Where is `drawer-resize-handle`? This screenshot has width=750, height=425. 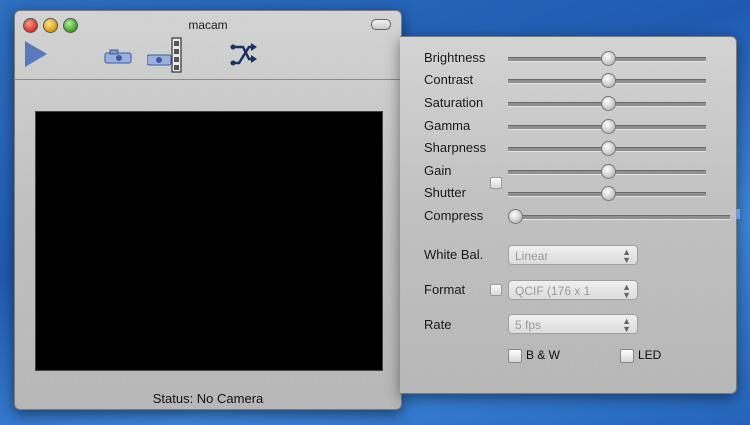 drawer-resize-handle is located at coordinates (738, 214).